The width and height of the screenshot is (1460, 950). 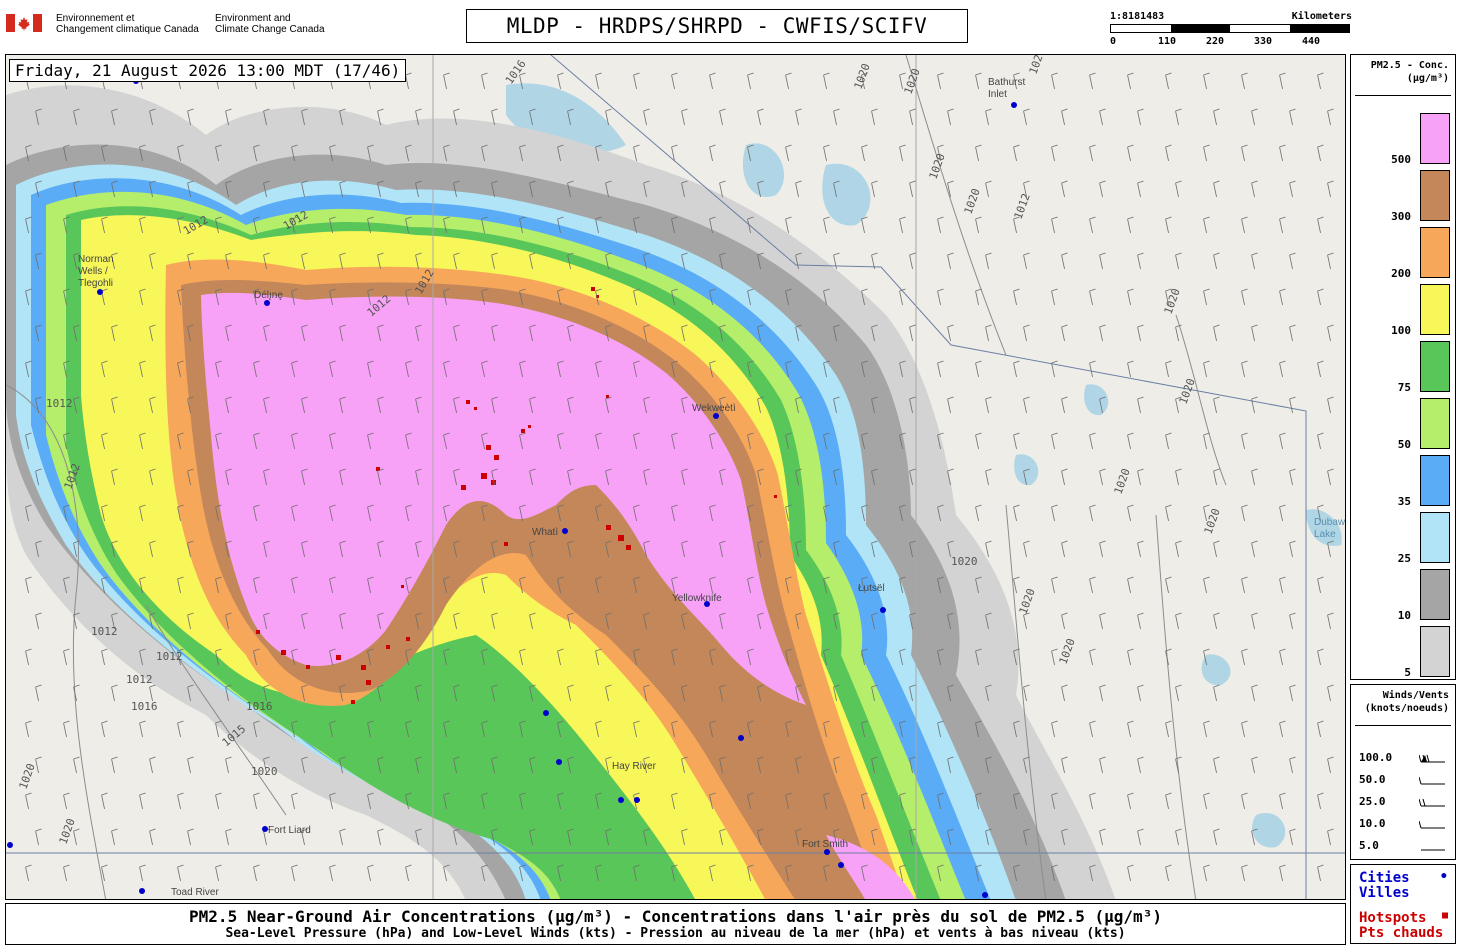 I want to click on wind-legend-row: 25.0, so click(x=1405, y=802).